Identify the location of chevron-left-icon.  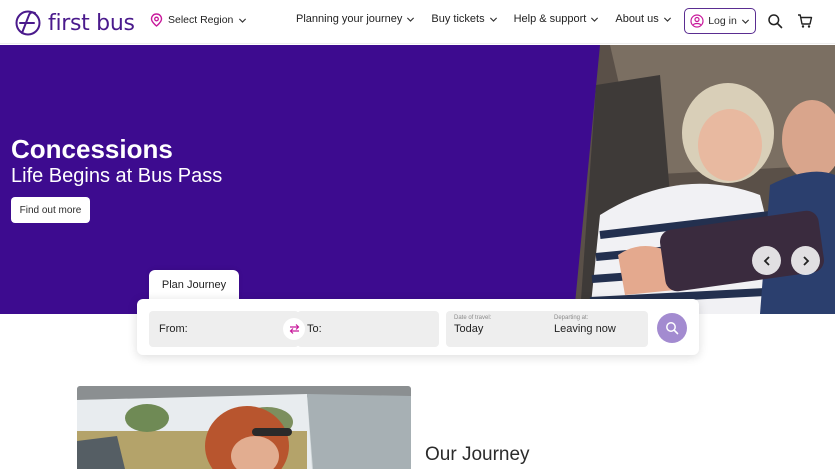
(766, 260).